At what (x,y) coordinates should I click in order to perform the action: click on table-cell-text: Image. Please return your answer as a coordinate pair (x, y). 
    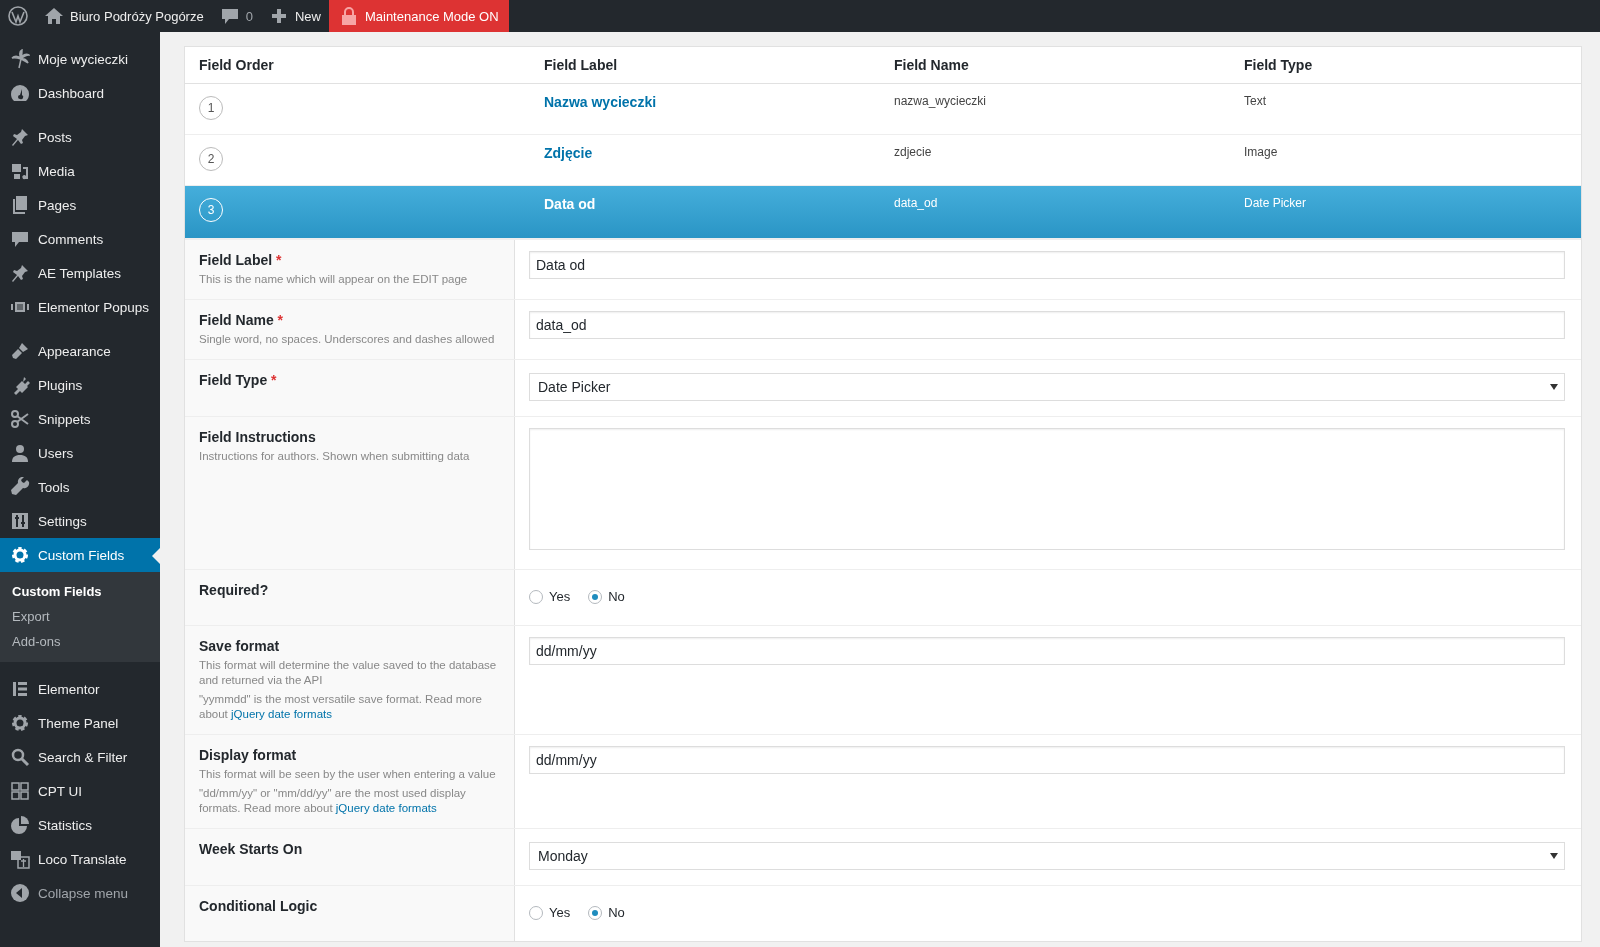
    Looking at the image, I should click on (1261, 152).